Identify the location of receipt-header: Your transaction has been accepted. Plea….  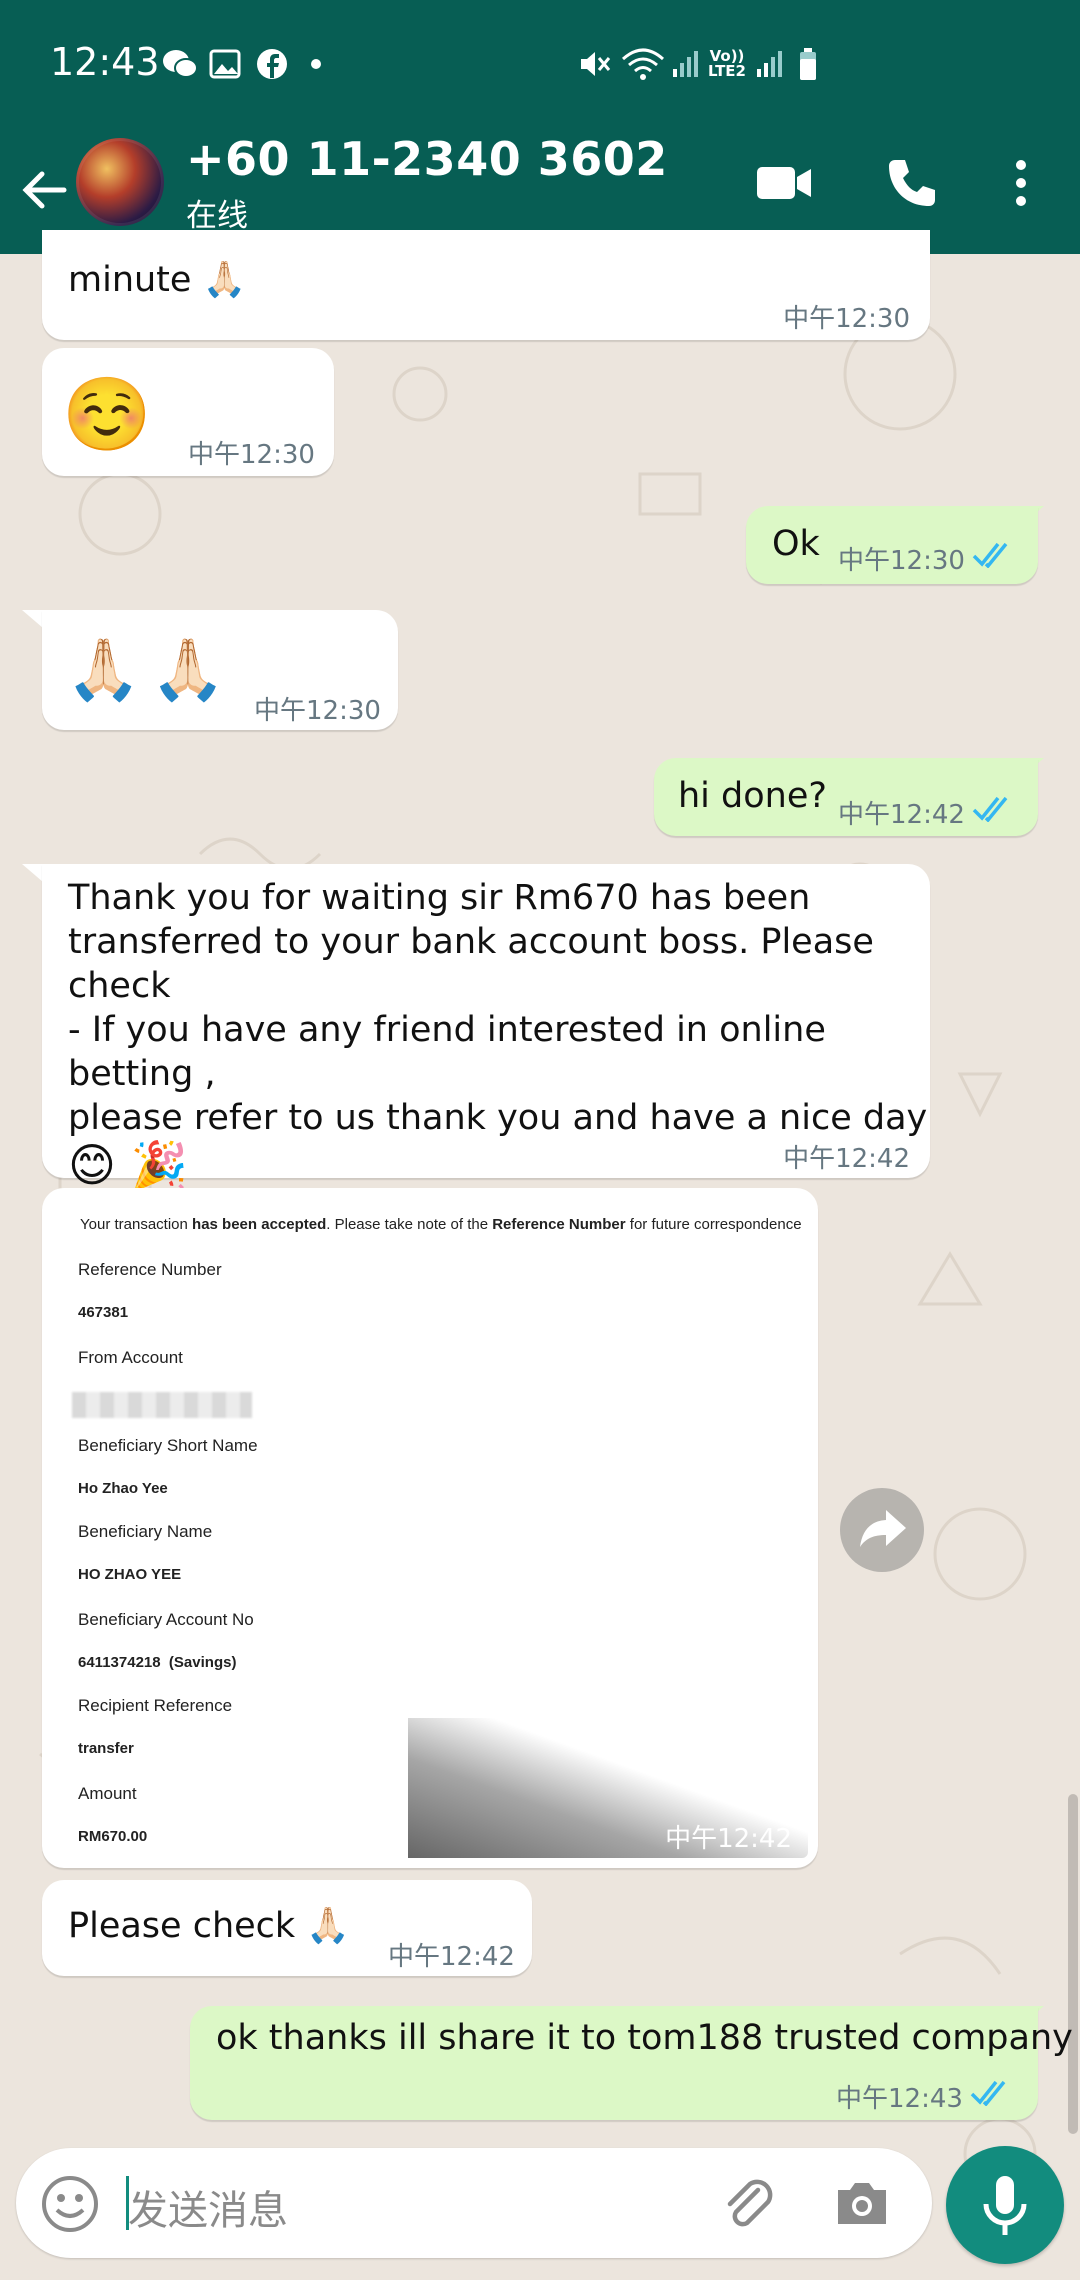
(441, 1224).